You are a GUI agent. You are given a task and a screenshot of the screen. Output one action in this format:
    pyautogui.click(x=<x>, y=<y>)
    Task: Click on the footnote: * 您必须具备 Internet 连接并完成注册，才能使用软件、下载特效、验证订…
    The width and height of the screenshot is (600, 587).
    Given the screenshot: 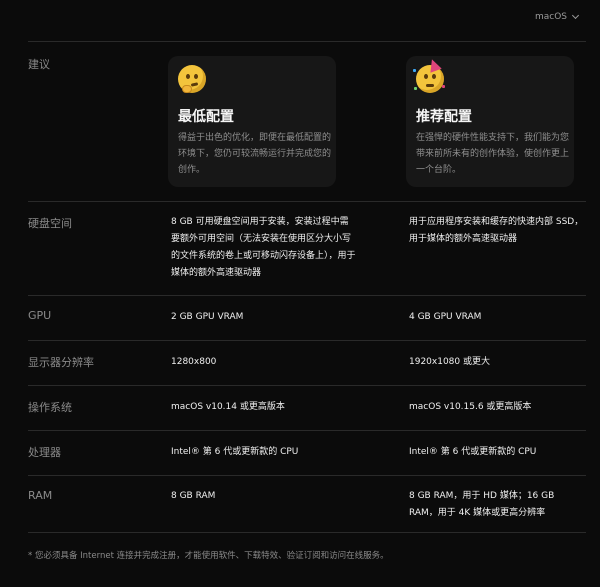 What is the action you would take?
    pyautogui.click(x=208, y=556)
    